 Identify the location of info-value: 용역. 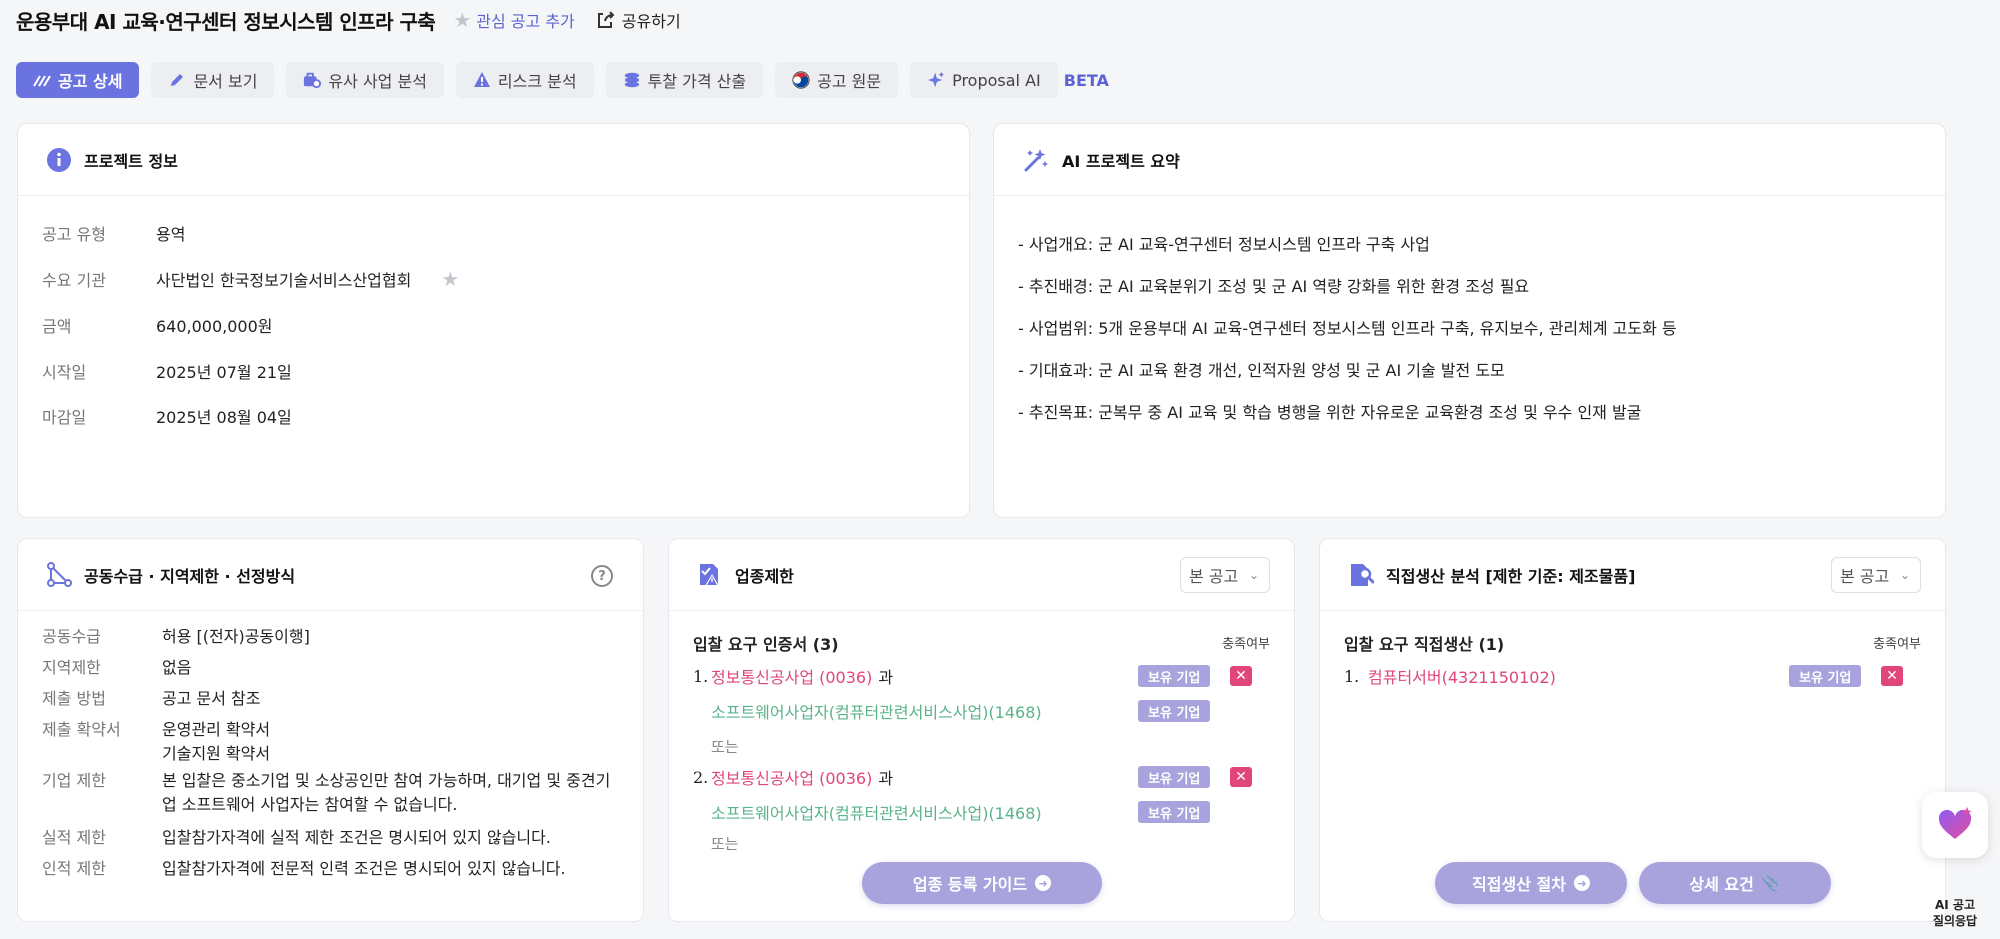
(171, 234).